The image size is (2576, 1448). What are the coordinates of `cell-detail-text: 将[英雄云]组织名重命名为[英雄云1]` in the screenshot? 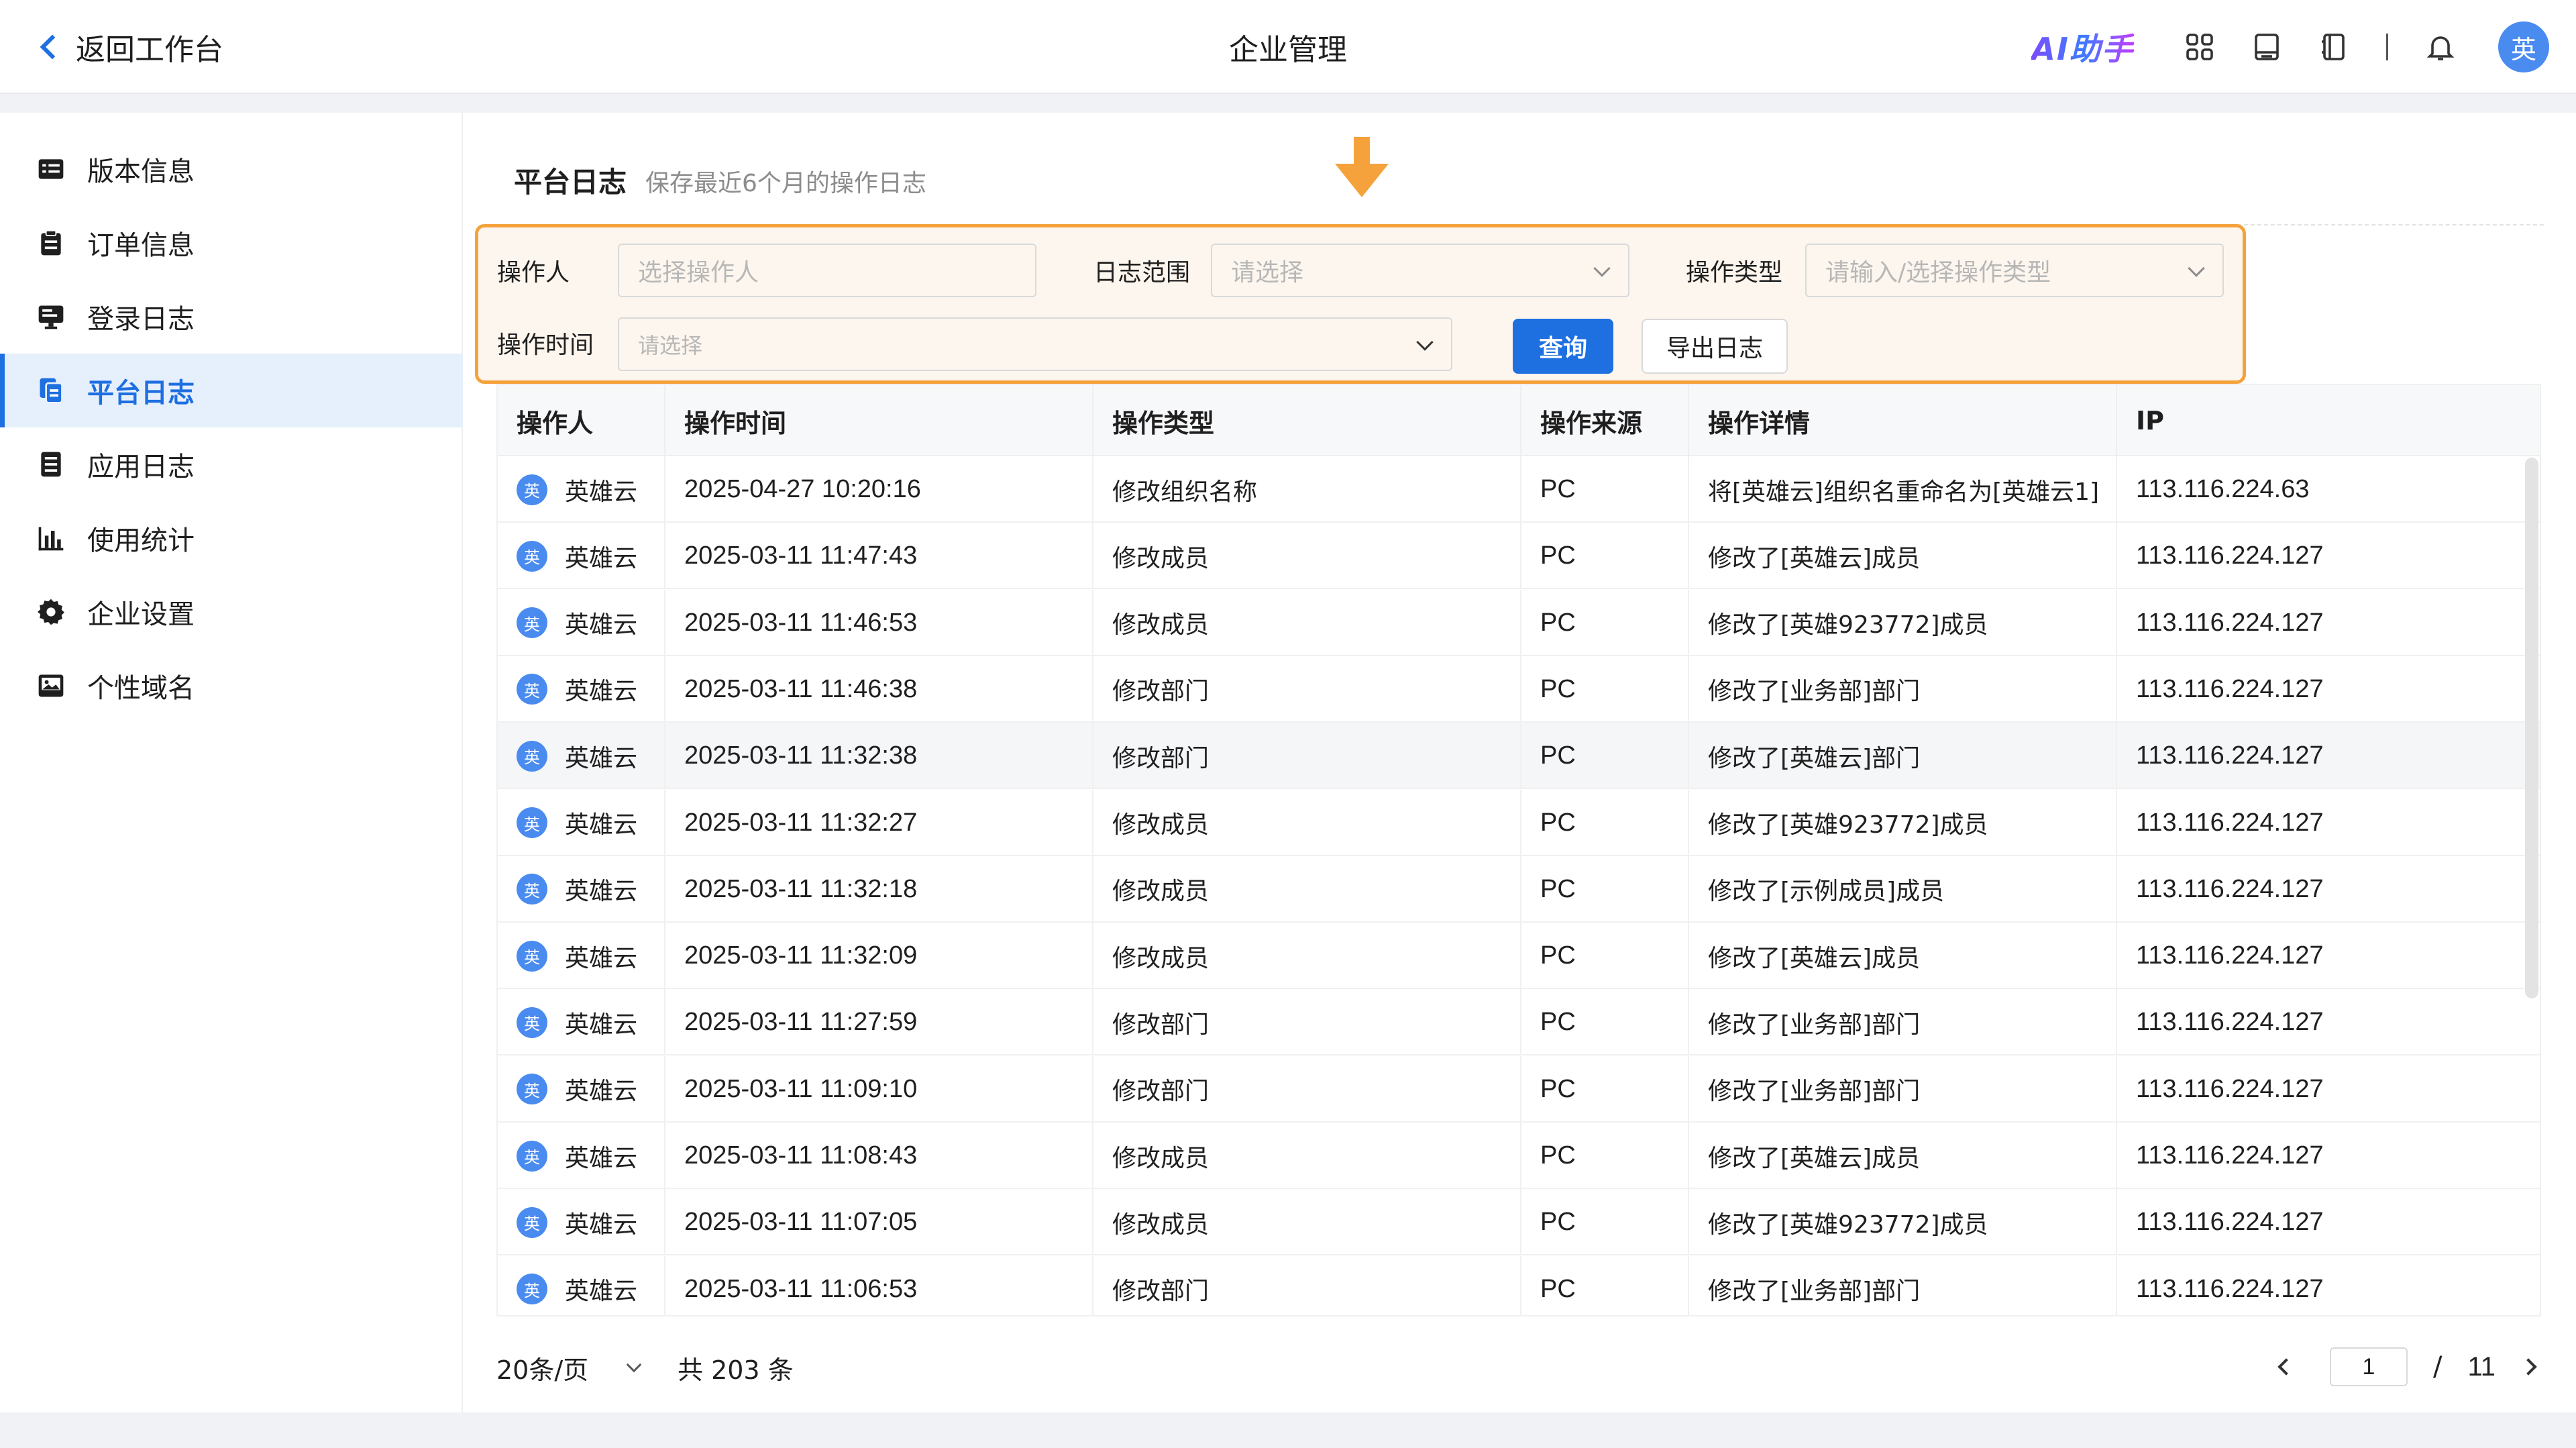 It's located at (1904, 492).